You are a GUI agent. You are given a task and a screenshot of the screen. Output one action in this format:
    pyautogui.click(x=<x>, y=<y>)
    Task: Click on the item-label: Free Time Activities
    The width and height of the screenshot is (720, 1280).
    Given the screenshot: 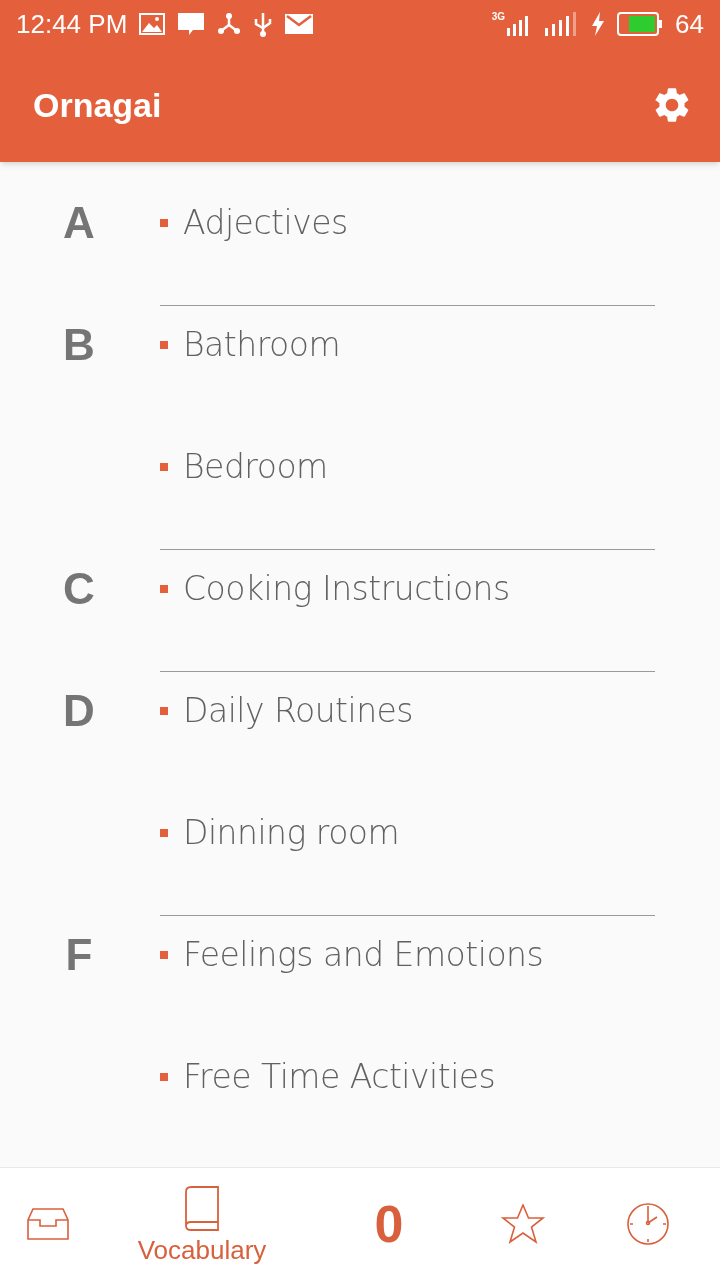 What is the action you would take?
    pyautogui.click(x=339, y=1077)
    